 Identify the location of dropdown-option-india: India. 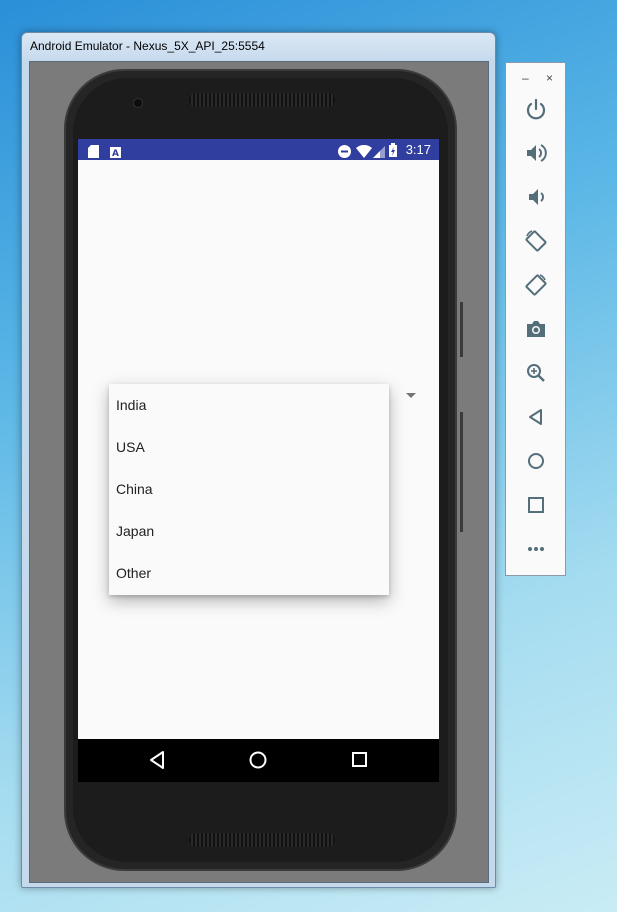
(249, 405).